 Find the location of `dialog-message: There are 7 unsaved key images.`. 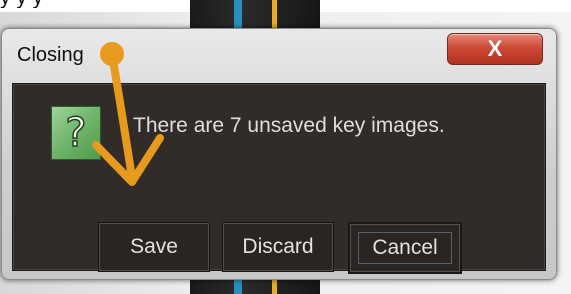

dialog-message: There are 7 unsaved key images. is located at coordinates (289, 125).